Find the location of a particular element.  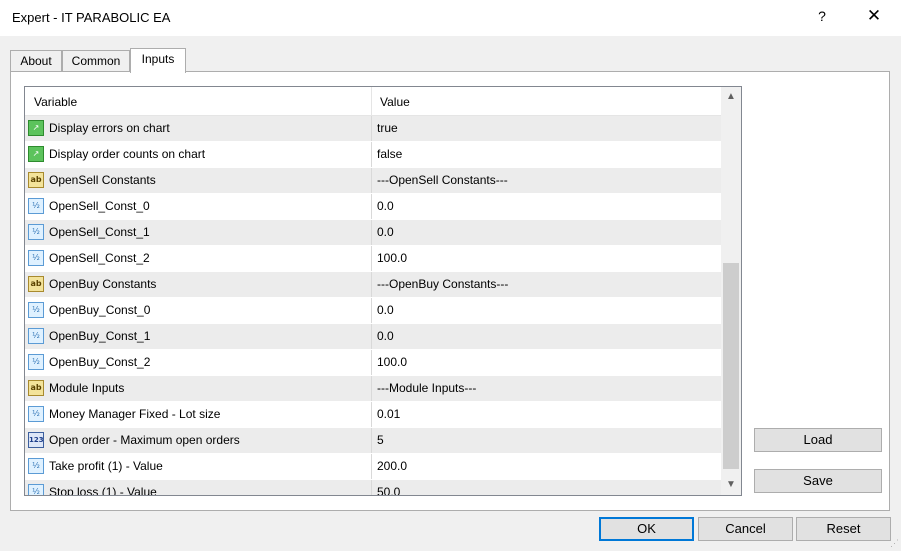

scroll-down-icon: ▼ is located at coordinates (731, 485).